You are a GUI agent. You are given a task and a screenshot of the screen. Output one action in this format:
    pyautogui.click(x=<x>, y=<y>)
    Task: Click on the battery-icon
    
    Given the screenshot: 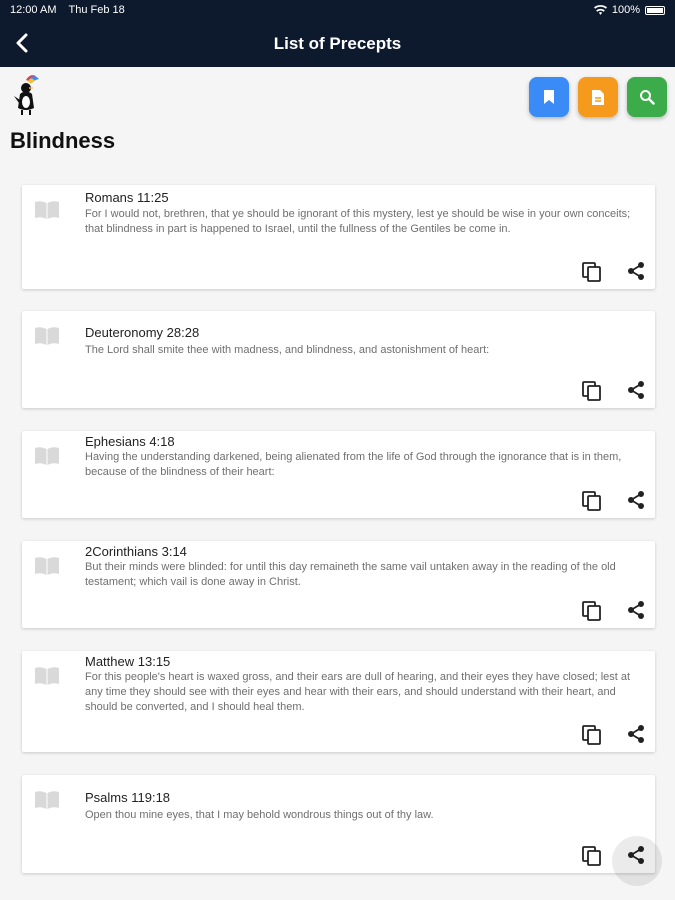 What is the action you would take?
    pyautogui.click(x=655, y=10)
    